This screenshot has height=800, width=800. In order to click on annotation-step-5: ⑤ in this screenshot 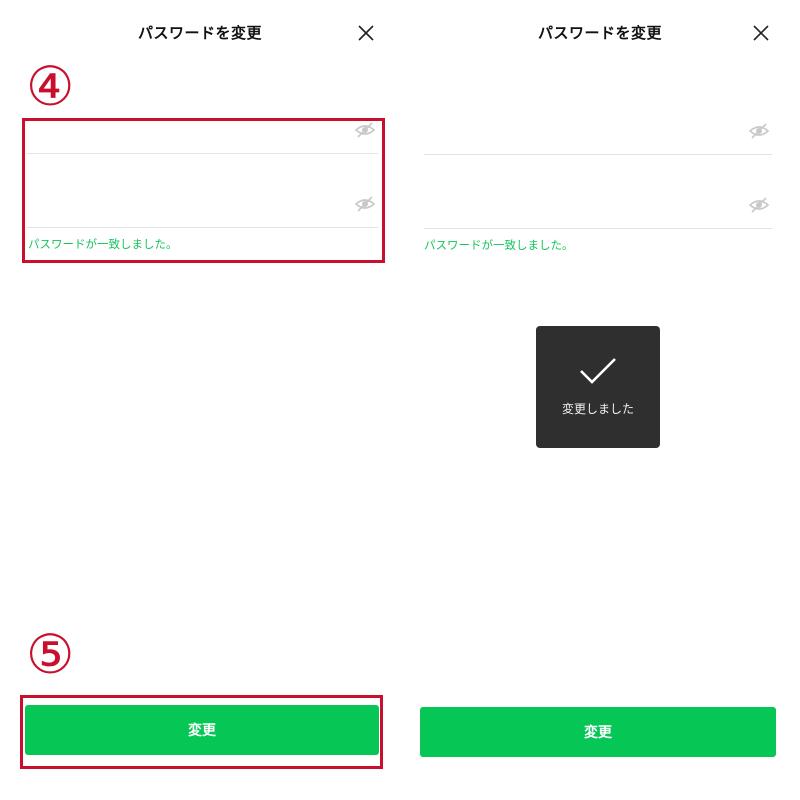, I will do `click(50, 654)`.